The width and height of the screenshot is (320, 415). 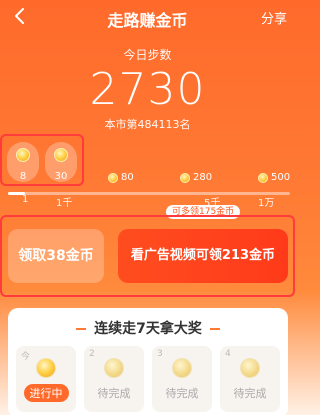 I want to click on page-title: 走路赚金币, so click(x=147, y=20).